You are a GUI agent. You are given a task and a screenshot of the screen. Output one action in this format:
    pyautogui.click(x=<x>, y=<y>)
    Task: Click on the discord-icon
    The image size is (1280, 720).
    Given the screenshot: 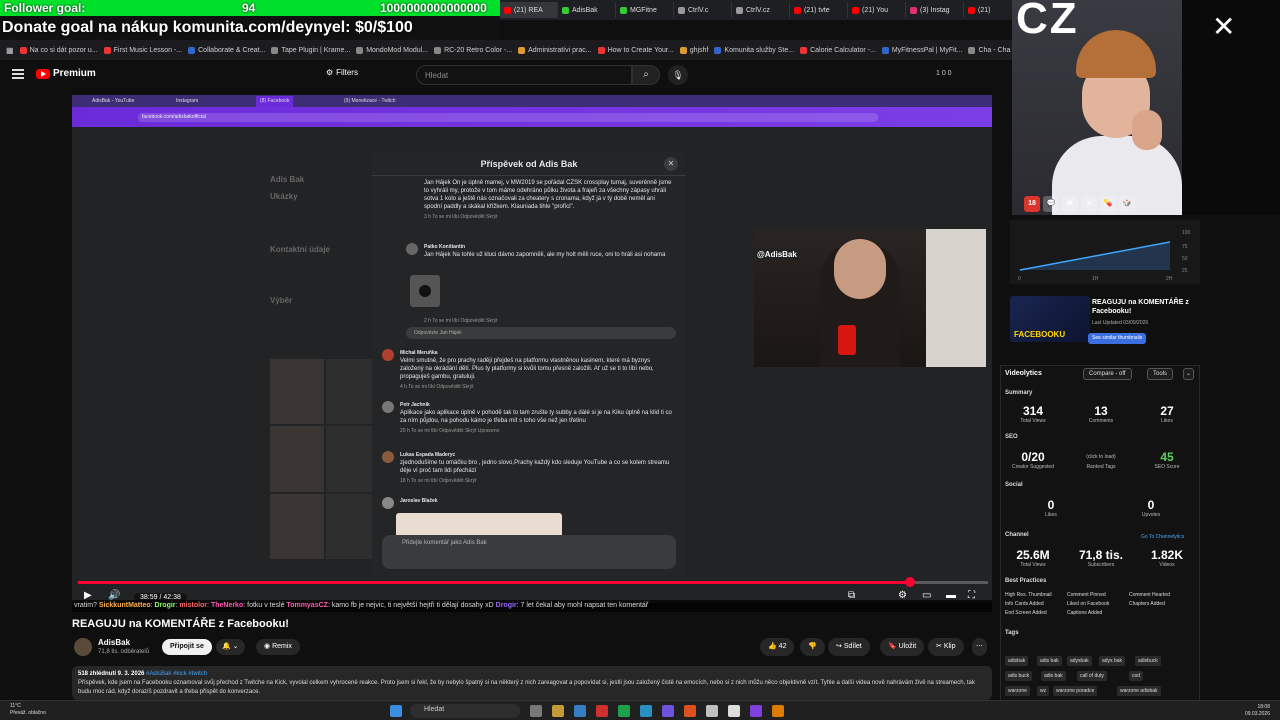 What is the action you would take?
    pyautogui.click(x=668, y=711)
    